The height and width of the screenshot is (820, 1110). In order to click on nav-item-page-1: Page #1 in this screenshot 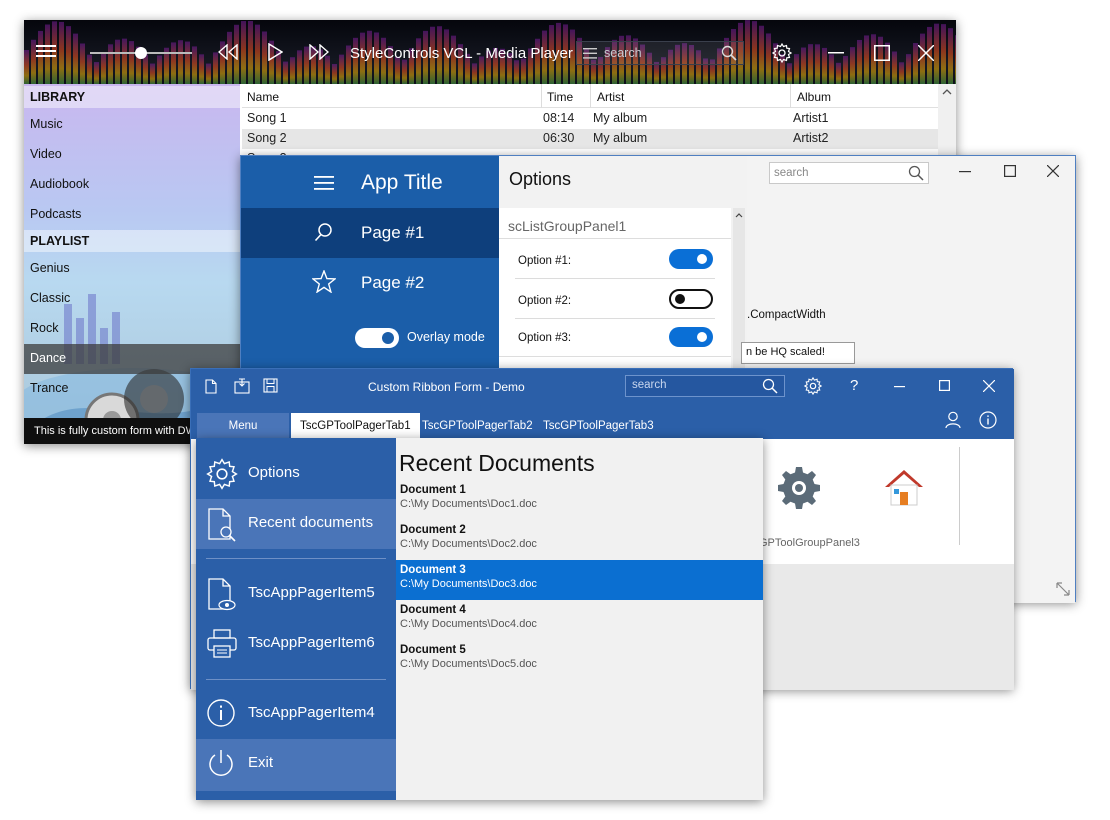, I will do `click(392, 233)`.